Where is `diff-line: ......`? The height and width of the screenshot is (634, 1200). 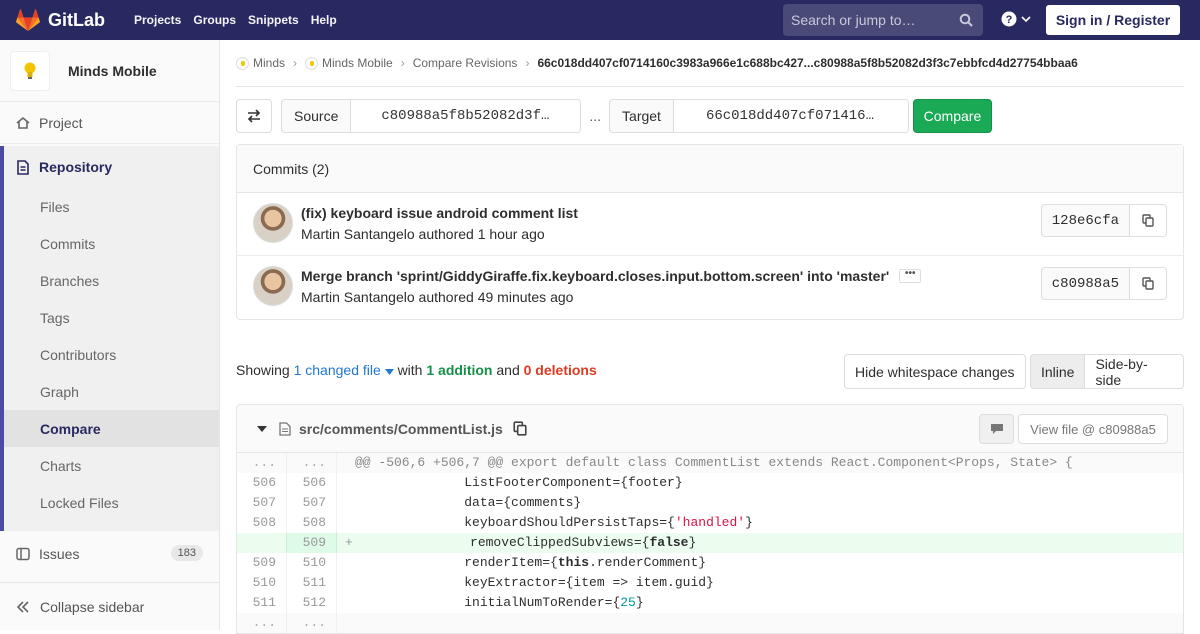
diff-line: ...... is located at coordinates (710, 623).